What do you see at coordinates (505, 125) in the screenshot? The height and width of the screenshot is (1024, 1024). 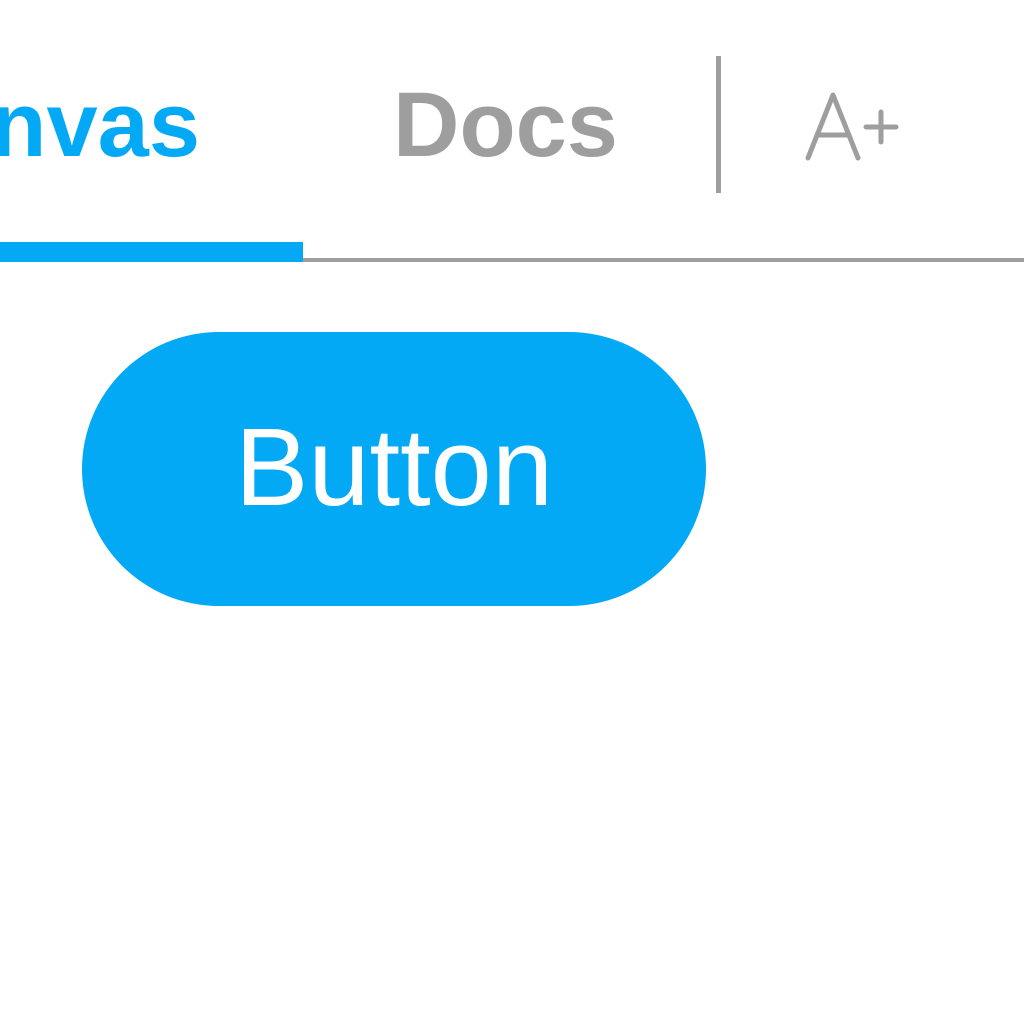 I see `tab-docs: Docs` at bounding box center [505, 125].